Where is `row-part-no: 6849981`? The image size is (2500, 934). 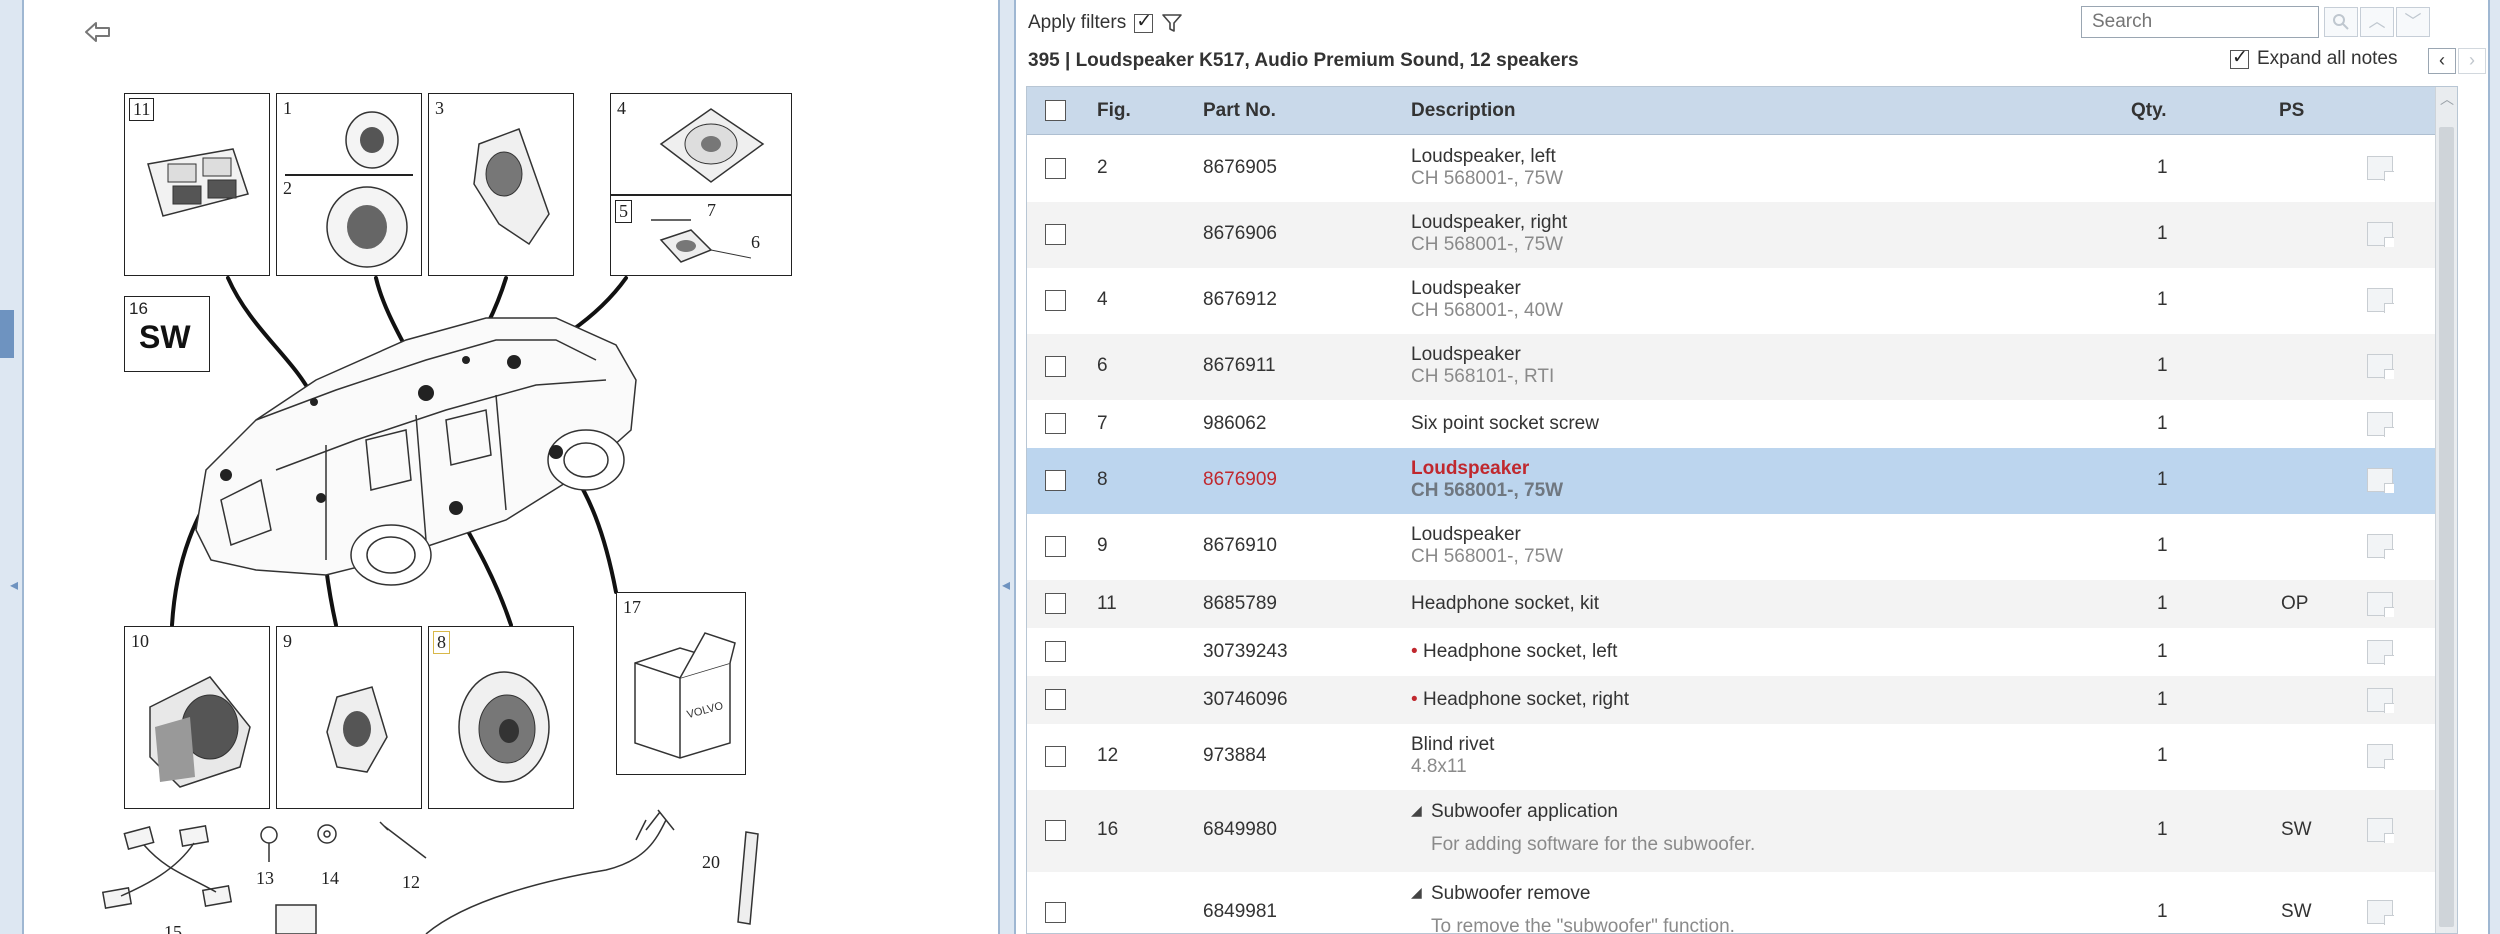 row-part-no: 6849981 is located at coordinates (1240, 911).